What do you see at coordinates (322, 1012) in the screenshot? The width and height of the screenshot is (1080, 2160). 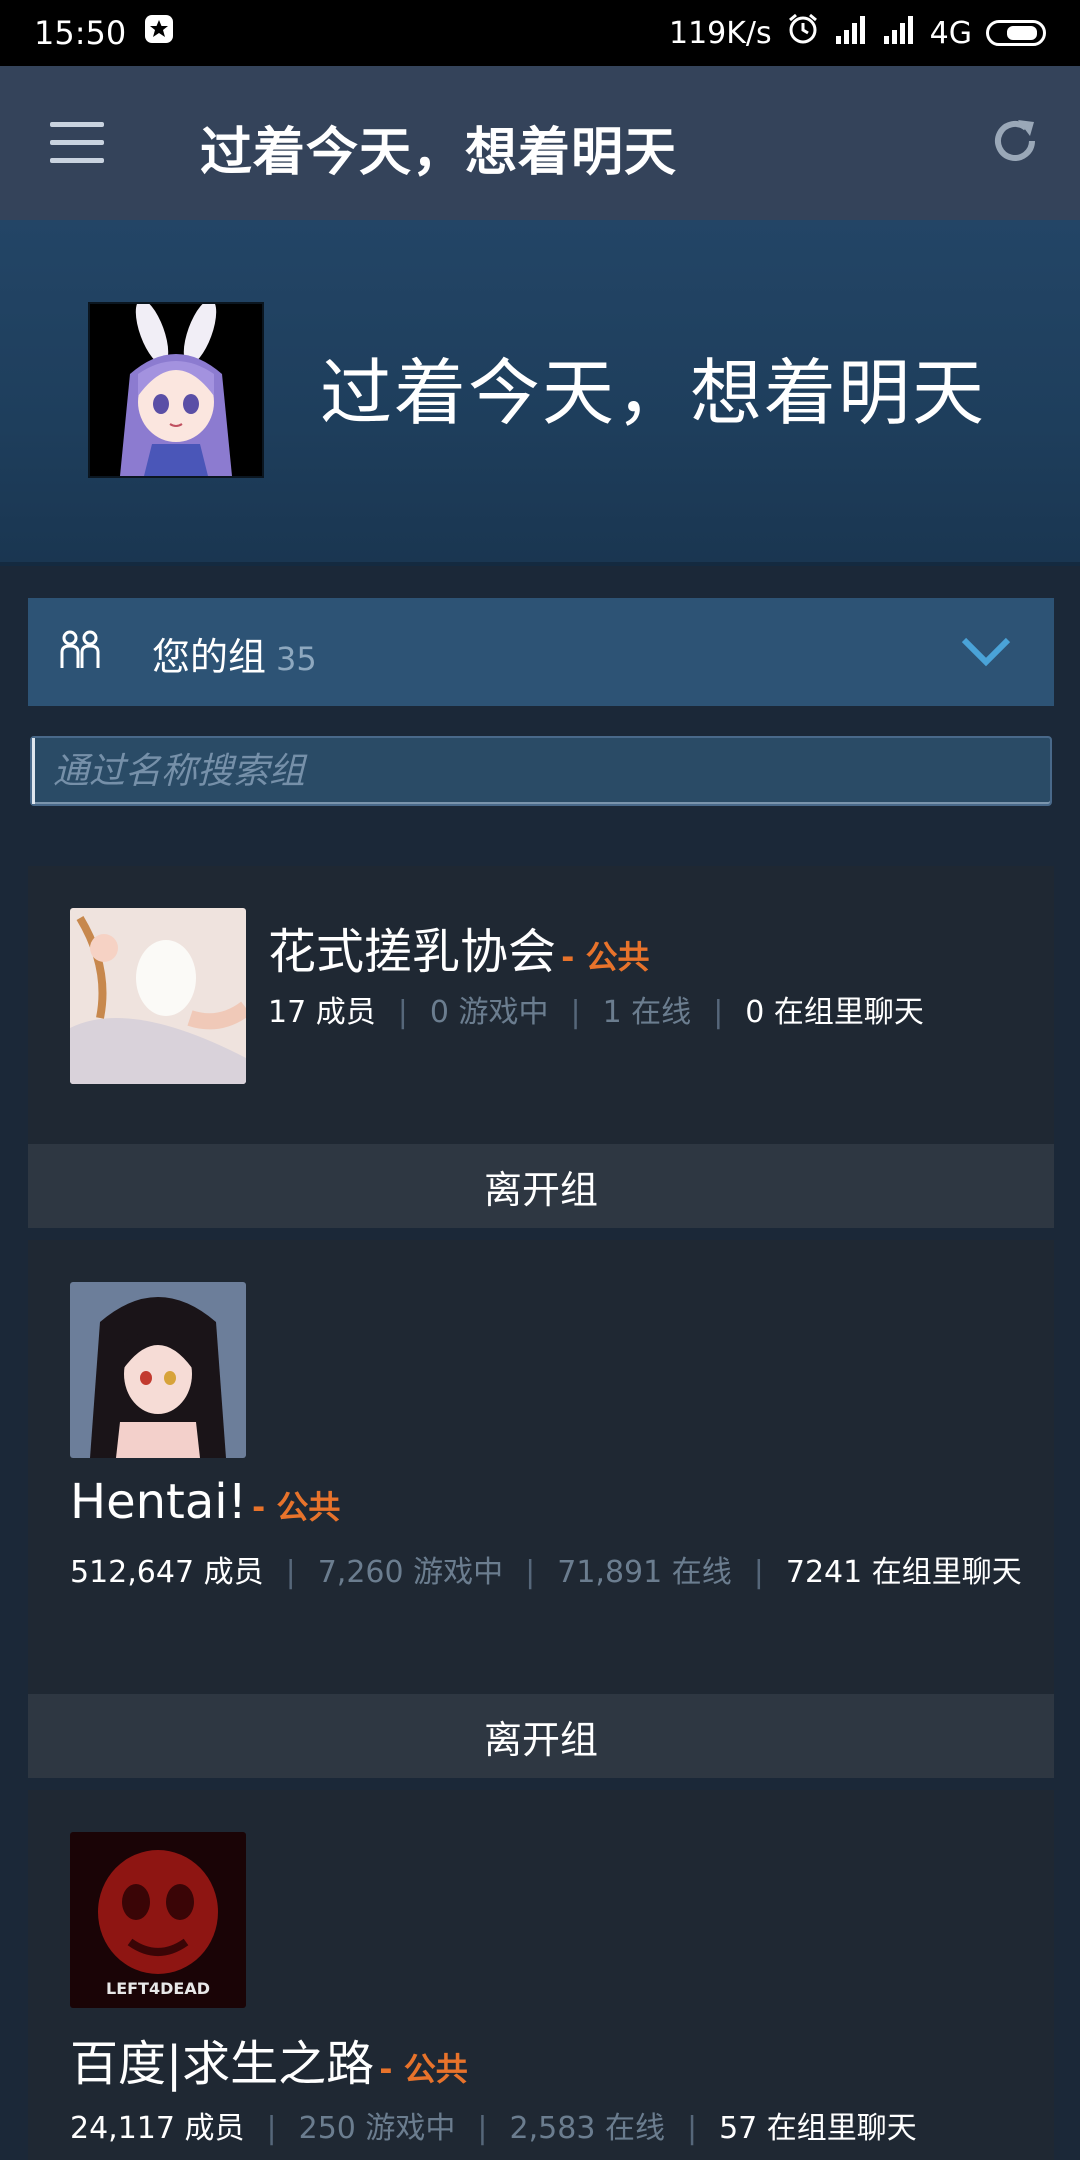 I see `member-count: 17 成员` at bounding box center [322, 1012].